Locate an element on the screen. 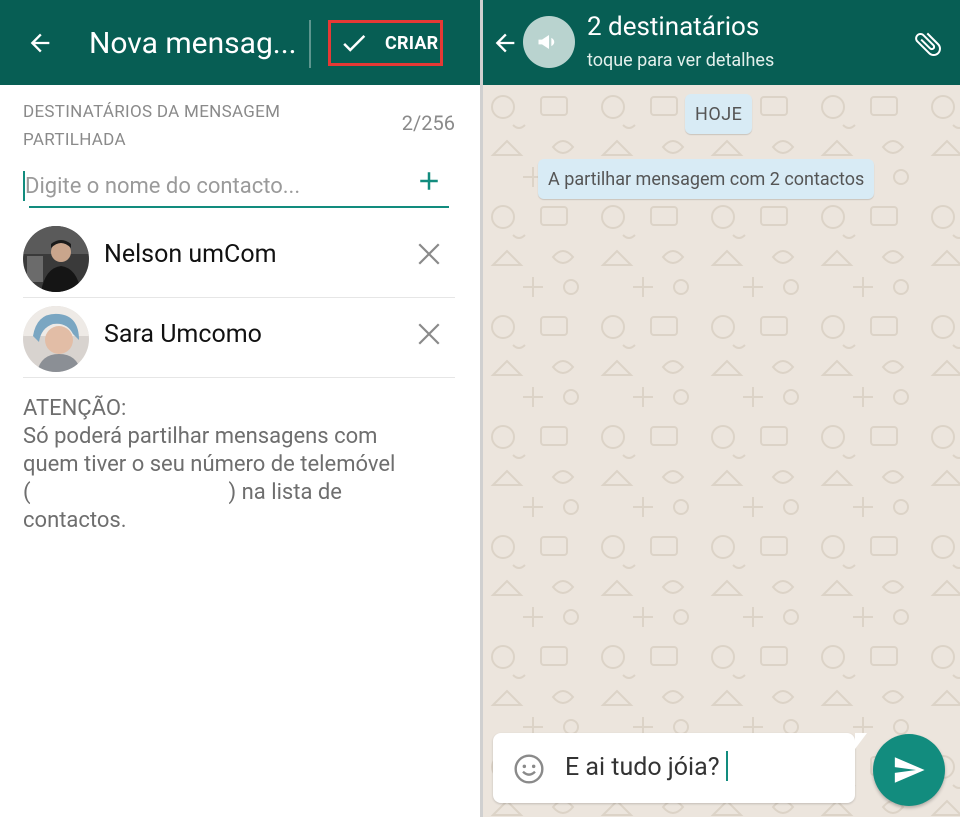 The width and height of the screenshot is (960, 817). warning-line: quem tiver o seu número de telemóvel is located at coordinates (209, 464).